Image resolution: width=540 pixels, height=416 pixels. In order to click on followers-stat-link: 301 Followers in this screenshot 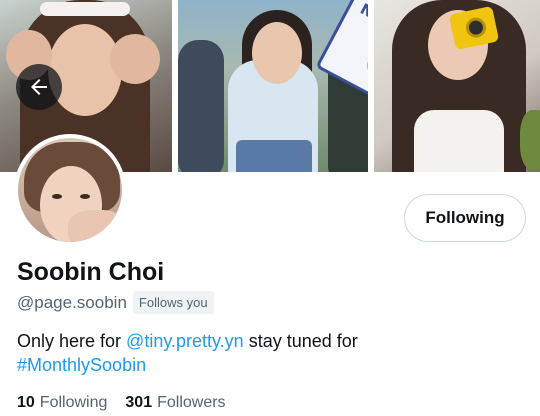, I will do `click(175, 403)`.